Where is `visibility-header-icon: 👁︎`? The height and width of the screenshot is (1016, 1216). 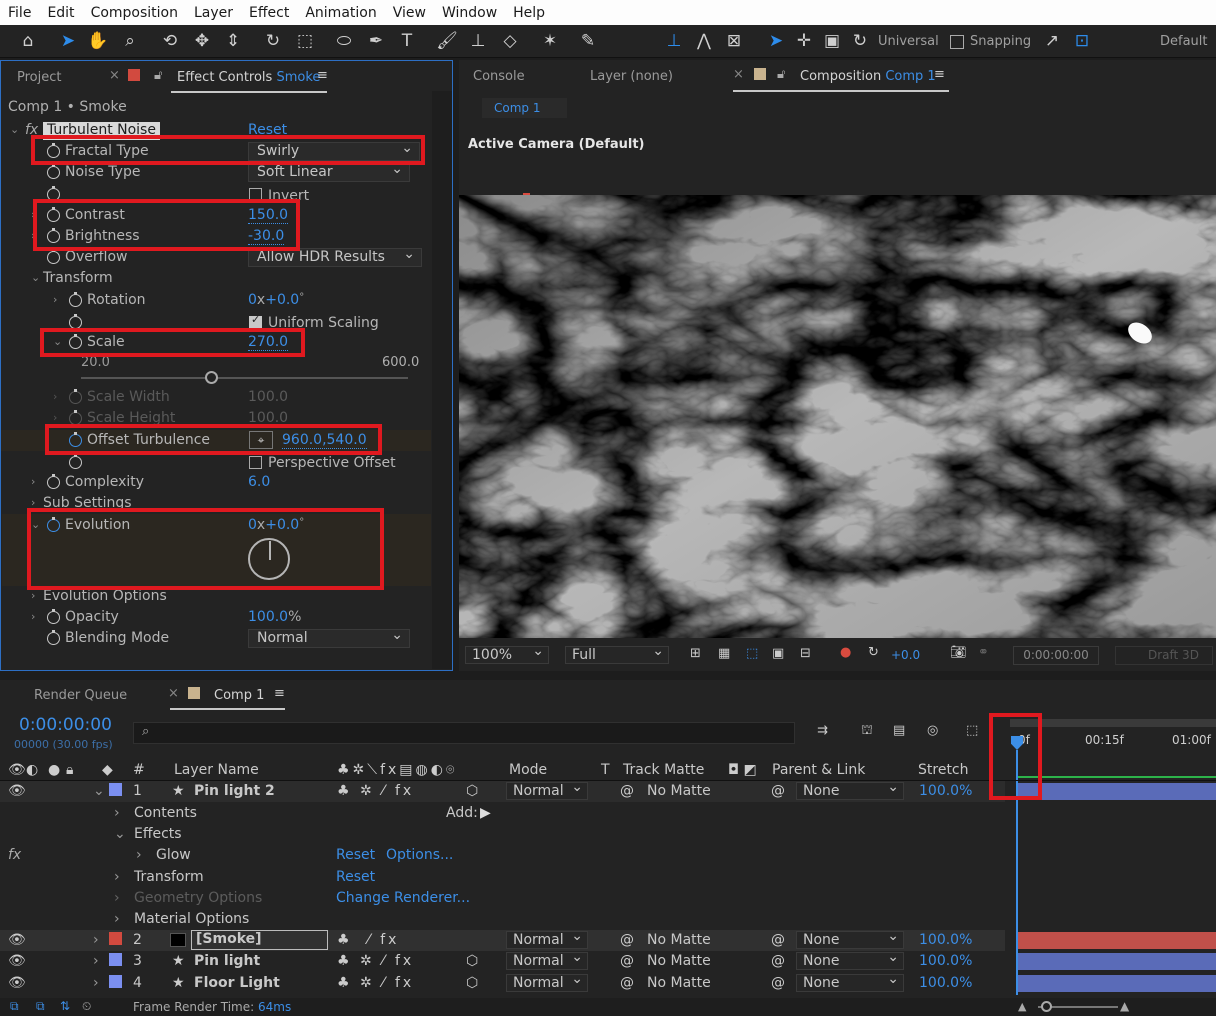 visibility-header-icon: 👁︎ is located at coordinates (17, 770).